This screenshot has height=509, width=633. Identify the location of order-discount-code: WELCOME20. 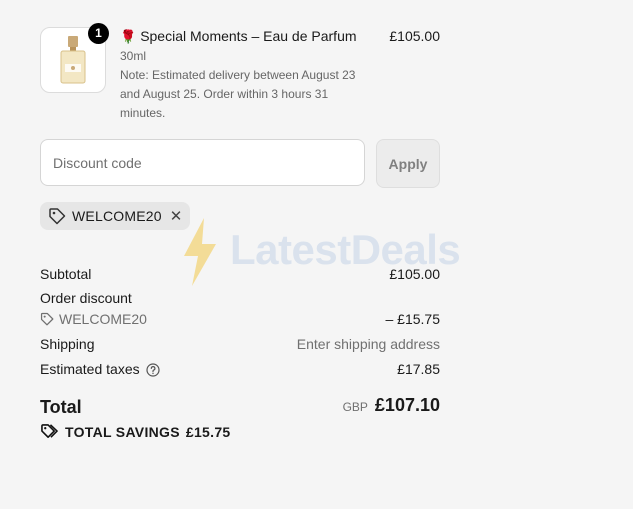
(93, 319).